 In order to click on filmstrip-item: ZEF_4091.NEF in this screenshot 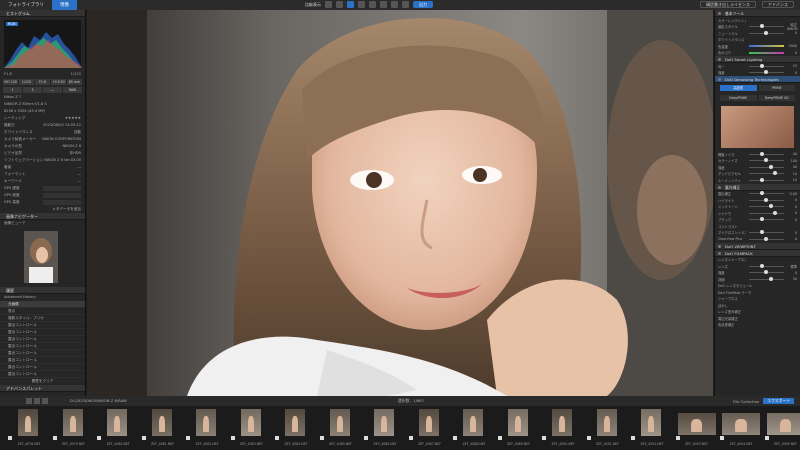, I will do `click(607, 428)`.